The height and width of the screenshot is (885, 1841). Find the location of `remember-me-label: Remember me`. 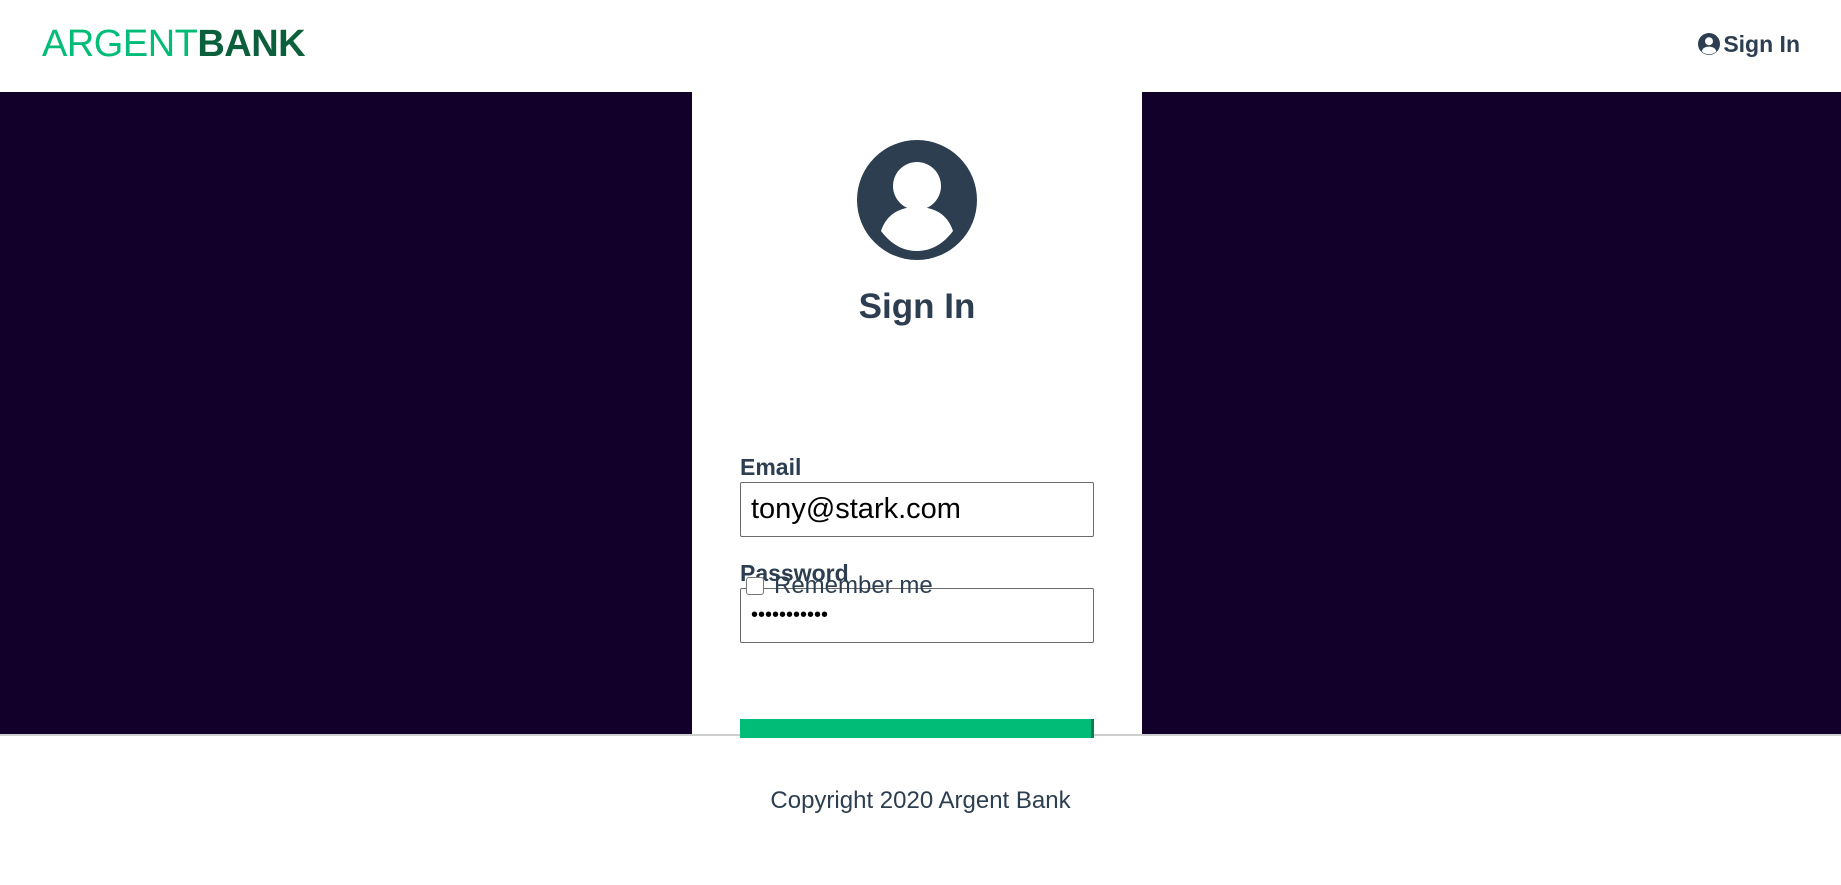

remember-me-label: Remember me is located at coordinates (853, 586).